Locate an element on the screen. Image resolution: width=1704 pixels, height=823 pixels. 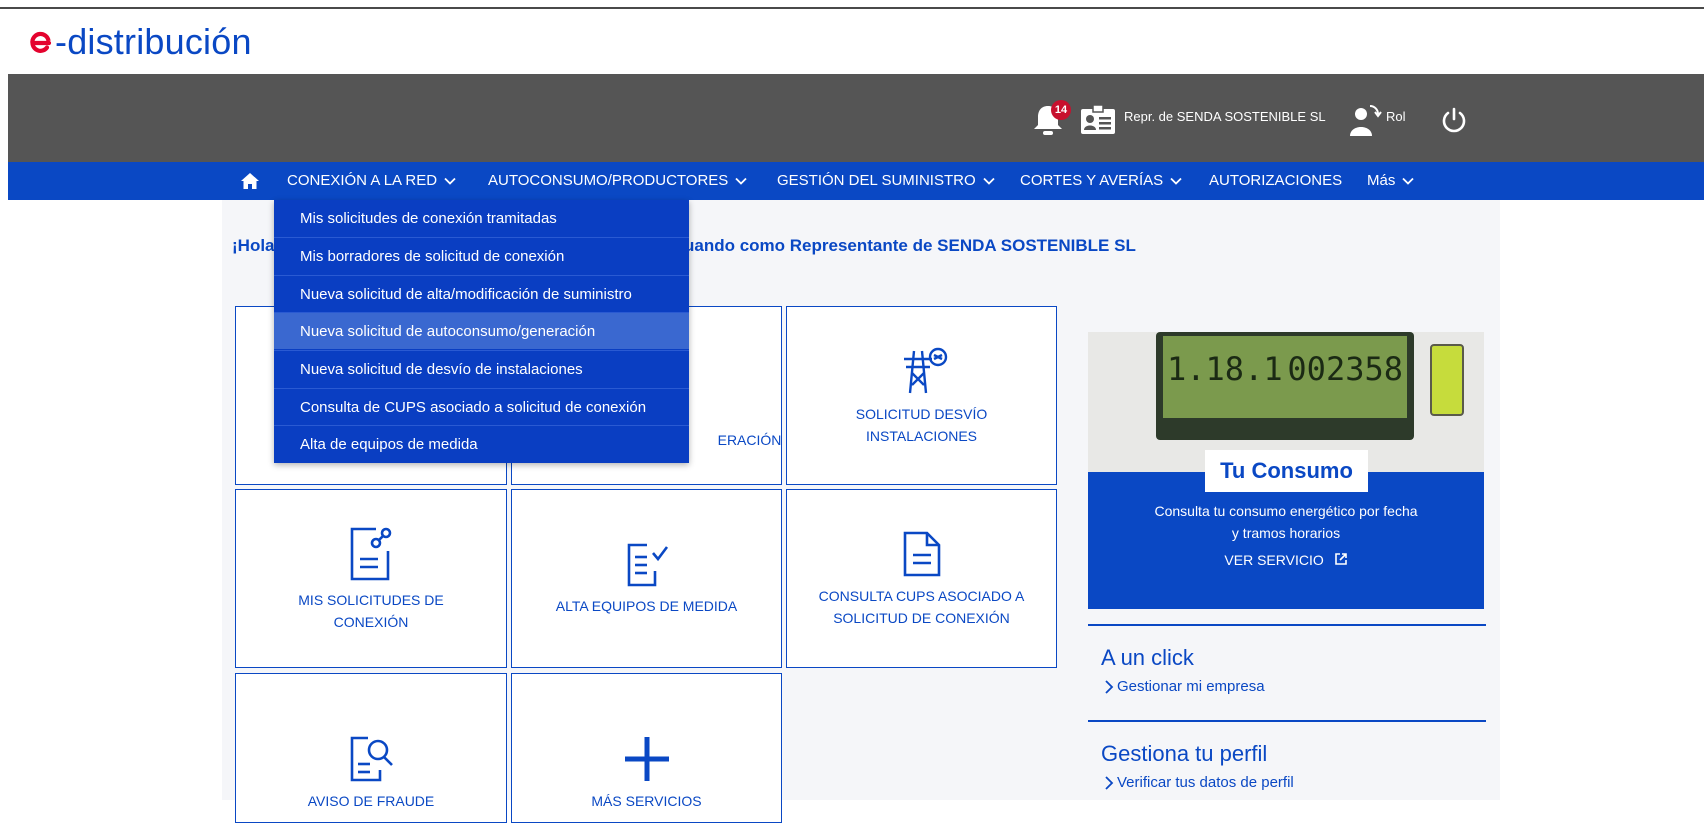
tile-solicitud-desvio: SOLICITUD DESVÍO INSTALACIONES is located at coordinates (921, 395).